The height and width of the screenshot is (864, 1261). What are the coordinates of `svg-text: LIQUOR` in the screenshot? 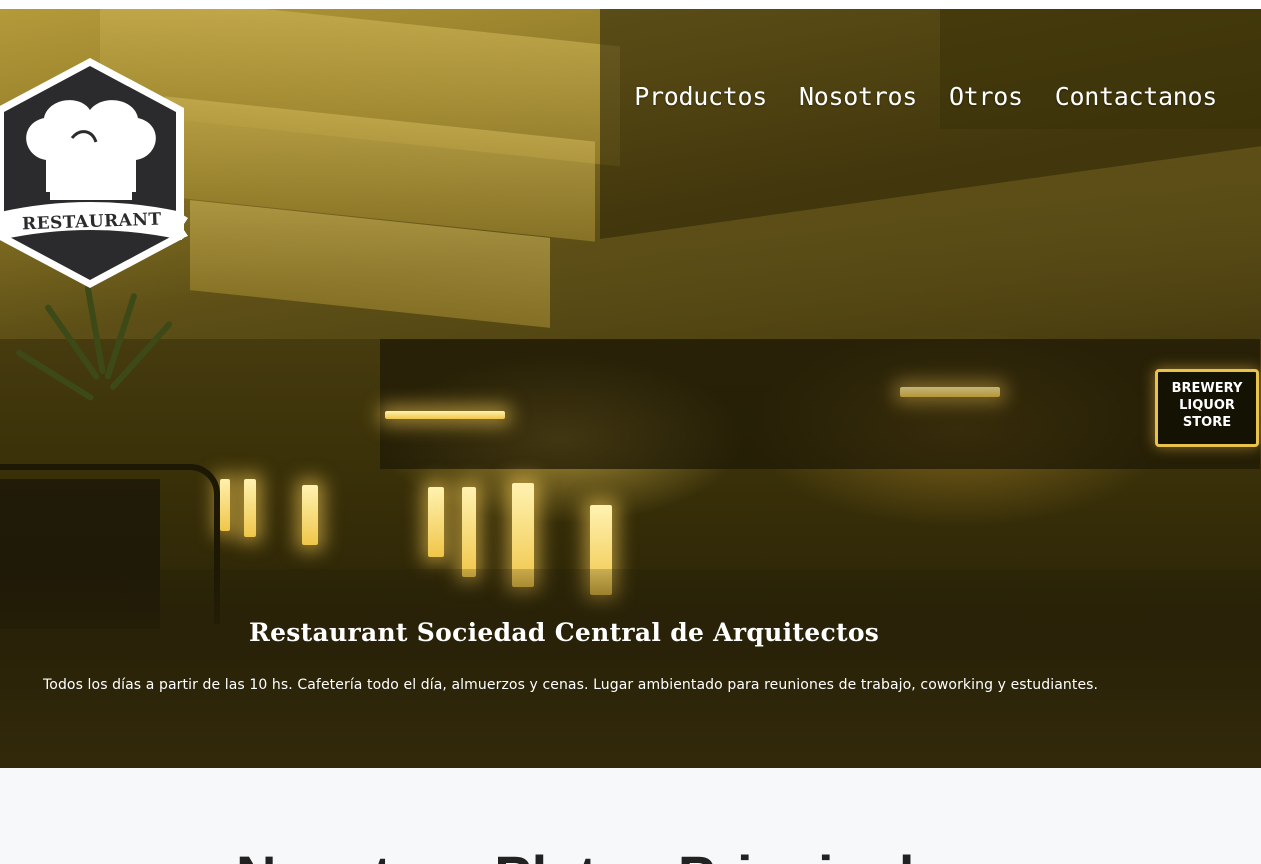 It's located at (1207, 405).